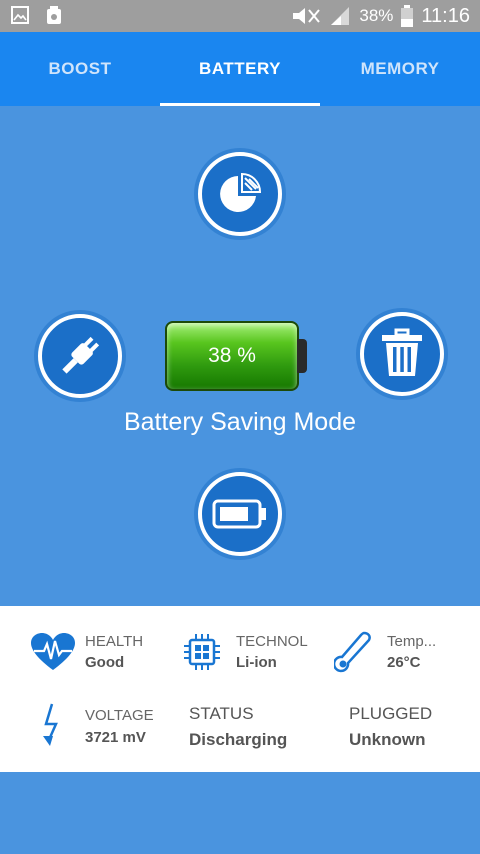  I want to click on clean-trash-button, so click(402, 354).